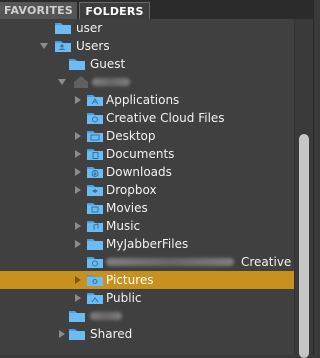  Describe the element at coordinates (147, 298) in the screenshot. I see `tree-row-public: Public` at that location.